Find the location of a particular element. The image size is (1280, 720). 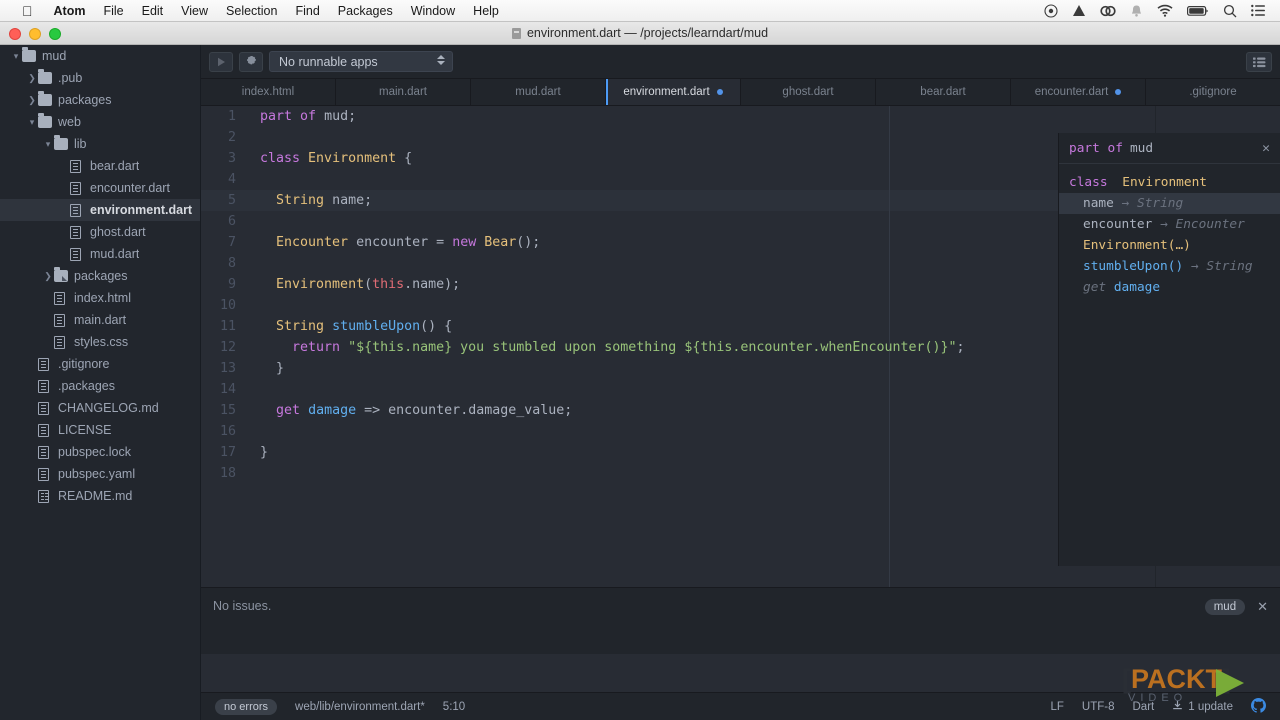

list-outline-icon is located at coordinates (1259, 61).